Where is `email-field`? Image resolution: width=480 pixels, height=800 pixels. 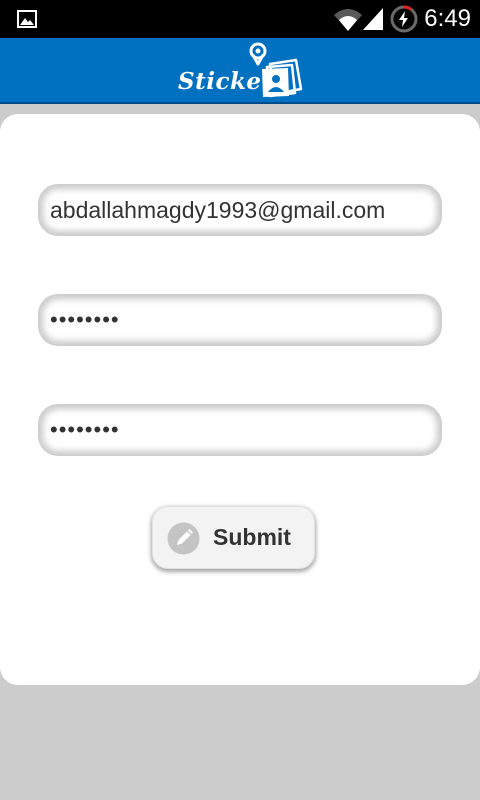 email-field is located at coordinates (240, 210).